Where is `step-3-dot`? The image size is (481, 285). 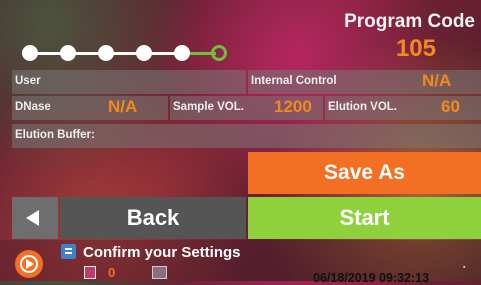 step-3-dot is located at coordinates (106, 53).